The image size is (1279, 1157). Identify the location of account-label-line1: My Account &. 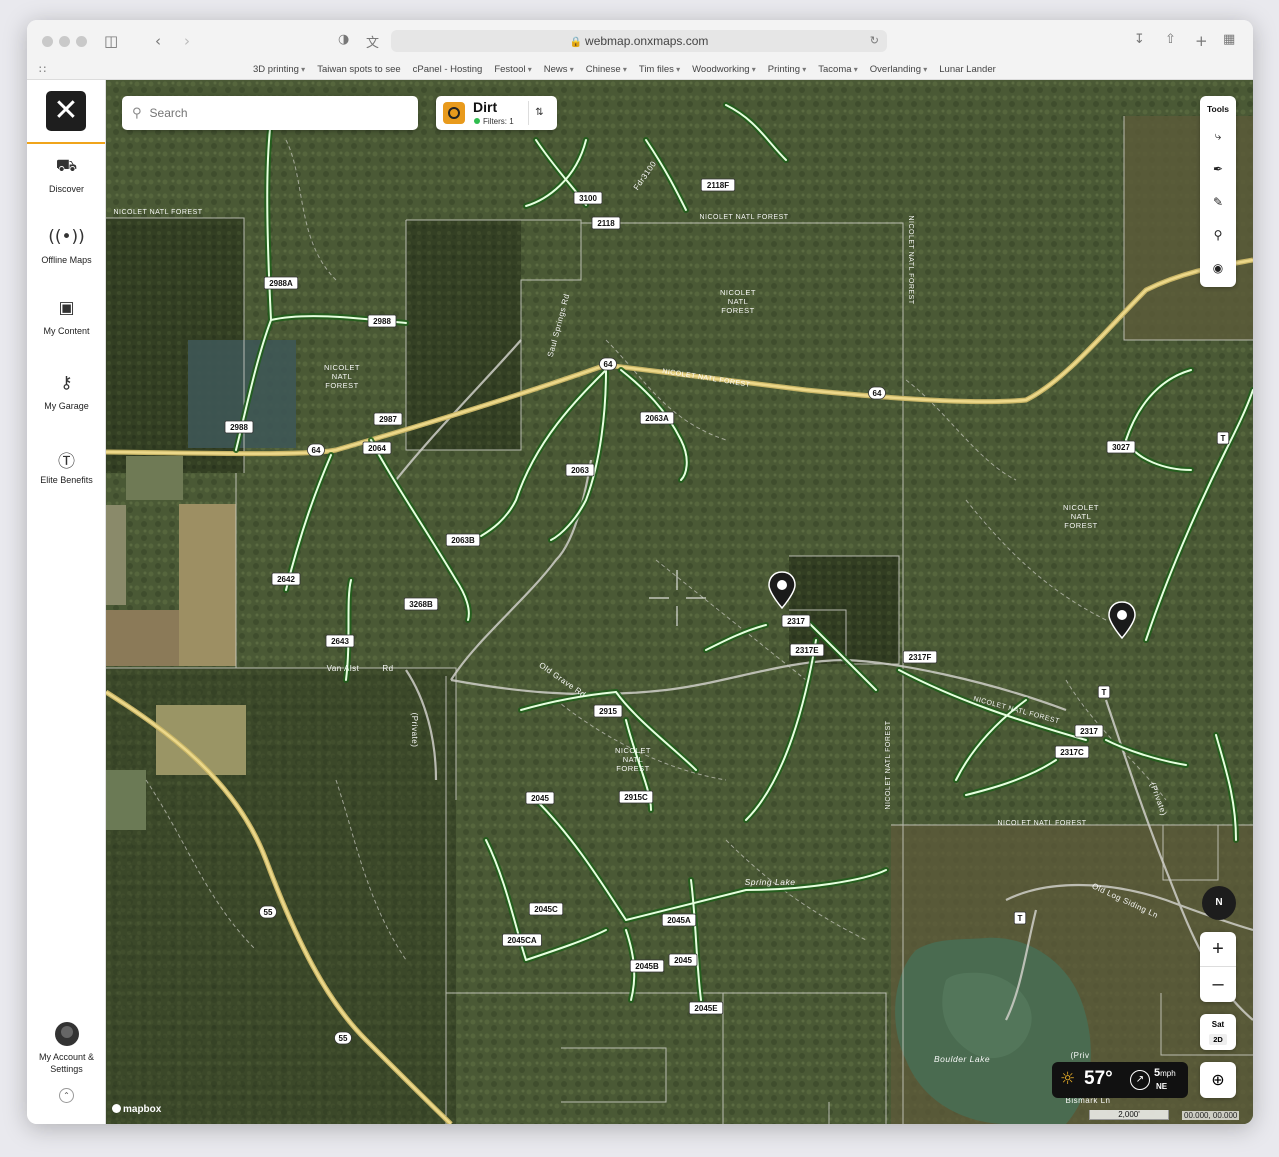
(66, 1057).